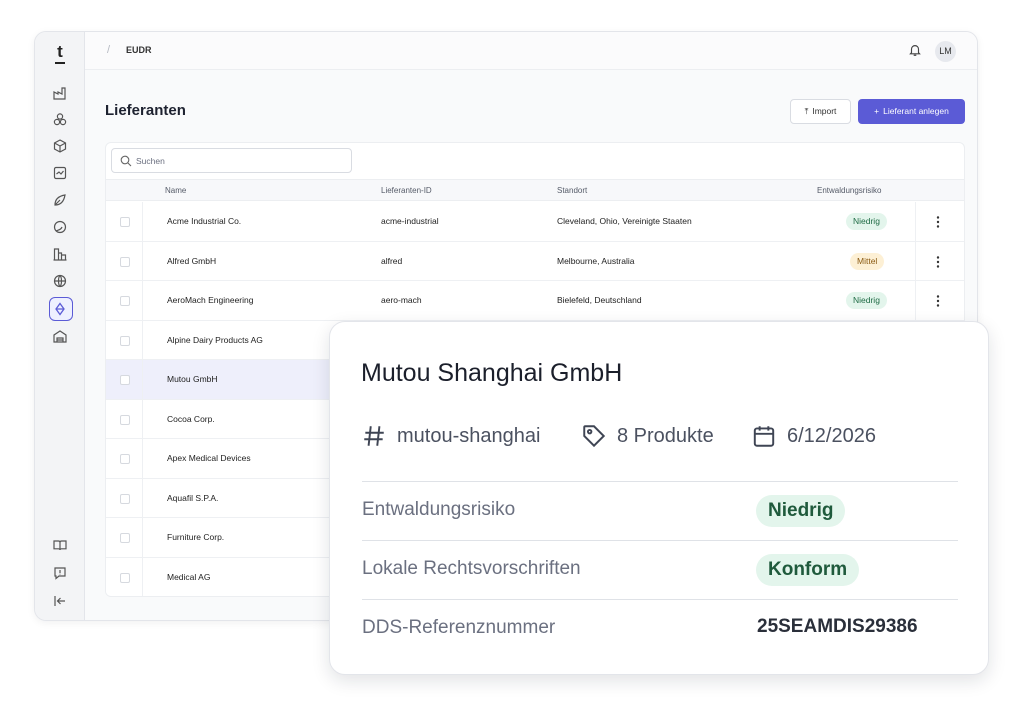 This screenshot has height=706, width=1022. What do you see at coordinates (139, 50) in the screenshot?
I see `breadcrumb: EUDR` at bounding box center [139, 50].